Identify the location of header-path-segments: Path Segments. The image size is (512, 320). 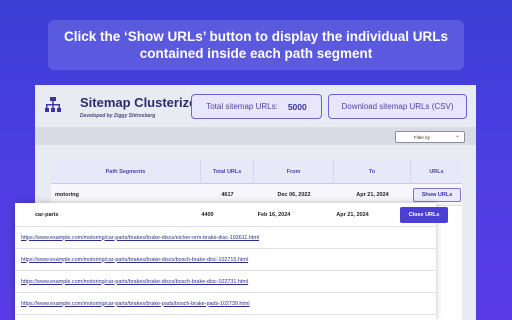
(126, 172).